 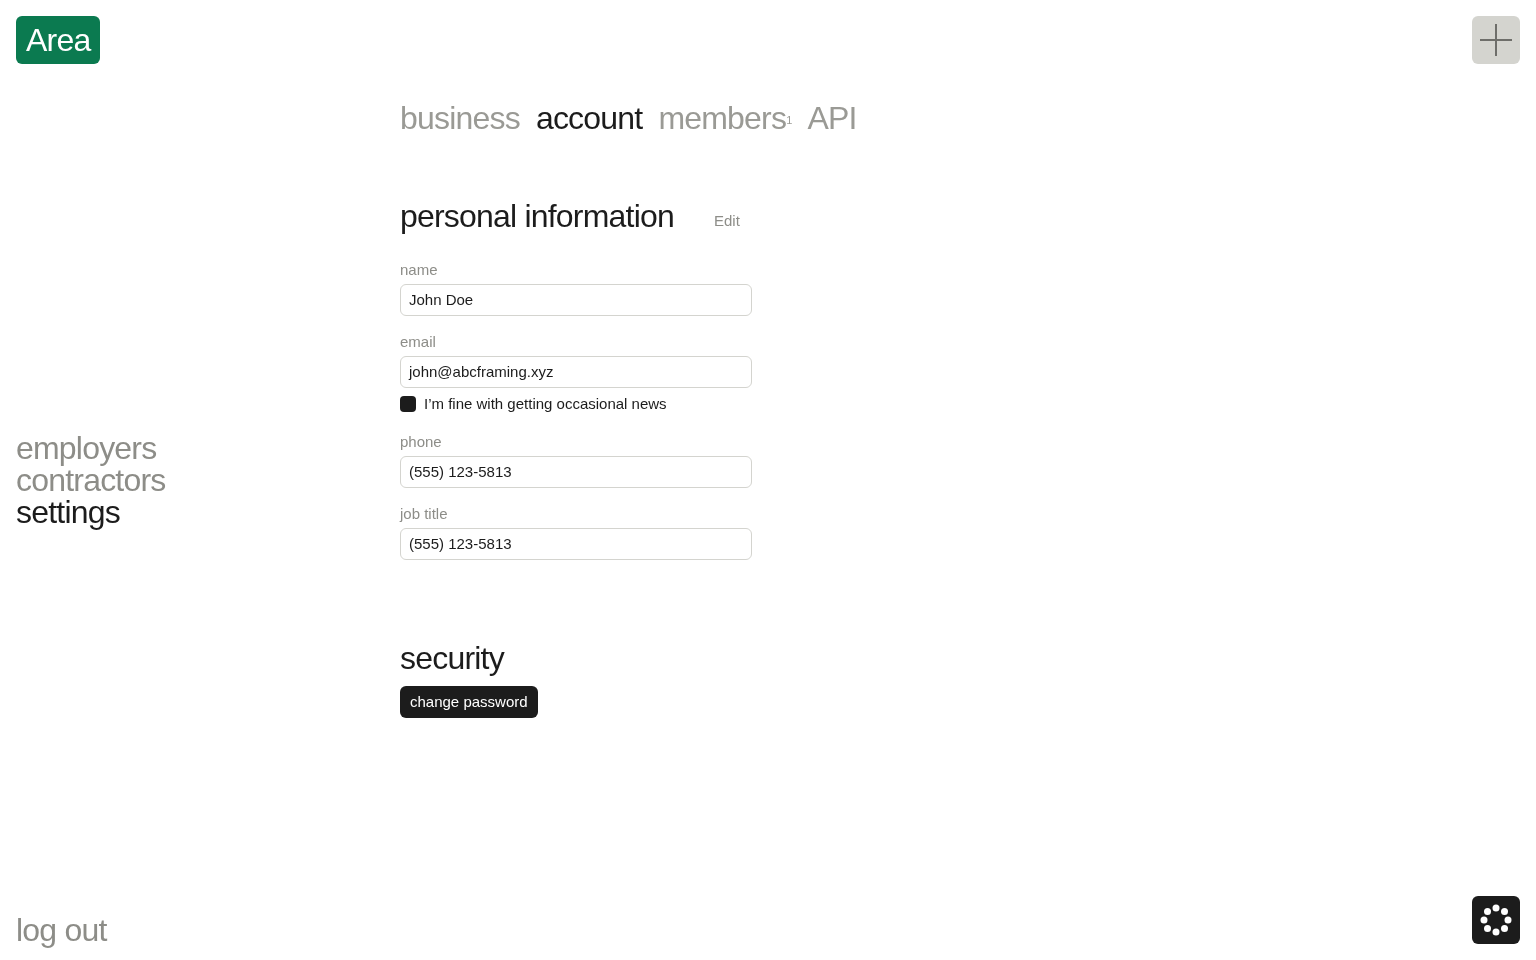 What do you see at coordinates (589, 118) in the screenshot?
I see `tab: account` at bounding box center [589, 118].